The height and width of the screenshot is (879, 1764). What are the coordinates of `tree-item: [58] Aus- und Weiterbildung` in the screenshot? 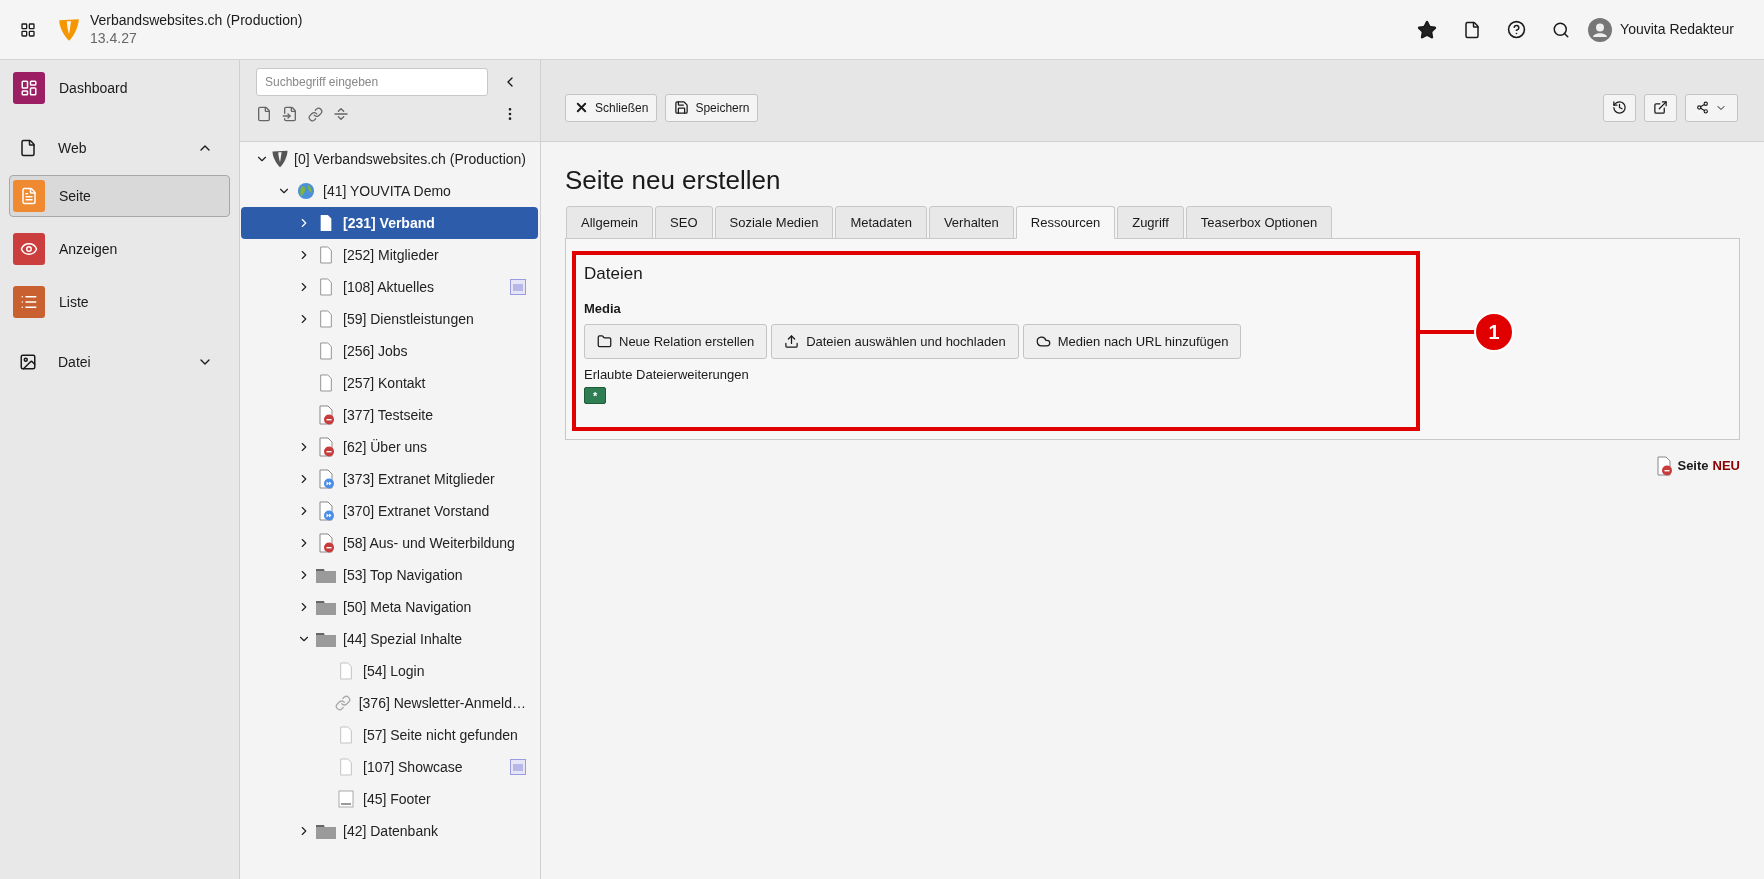 It's located at (389, 543).